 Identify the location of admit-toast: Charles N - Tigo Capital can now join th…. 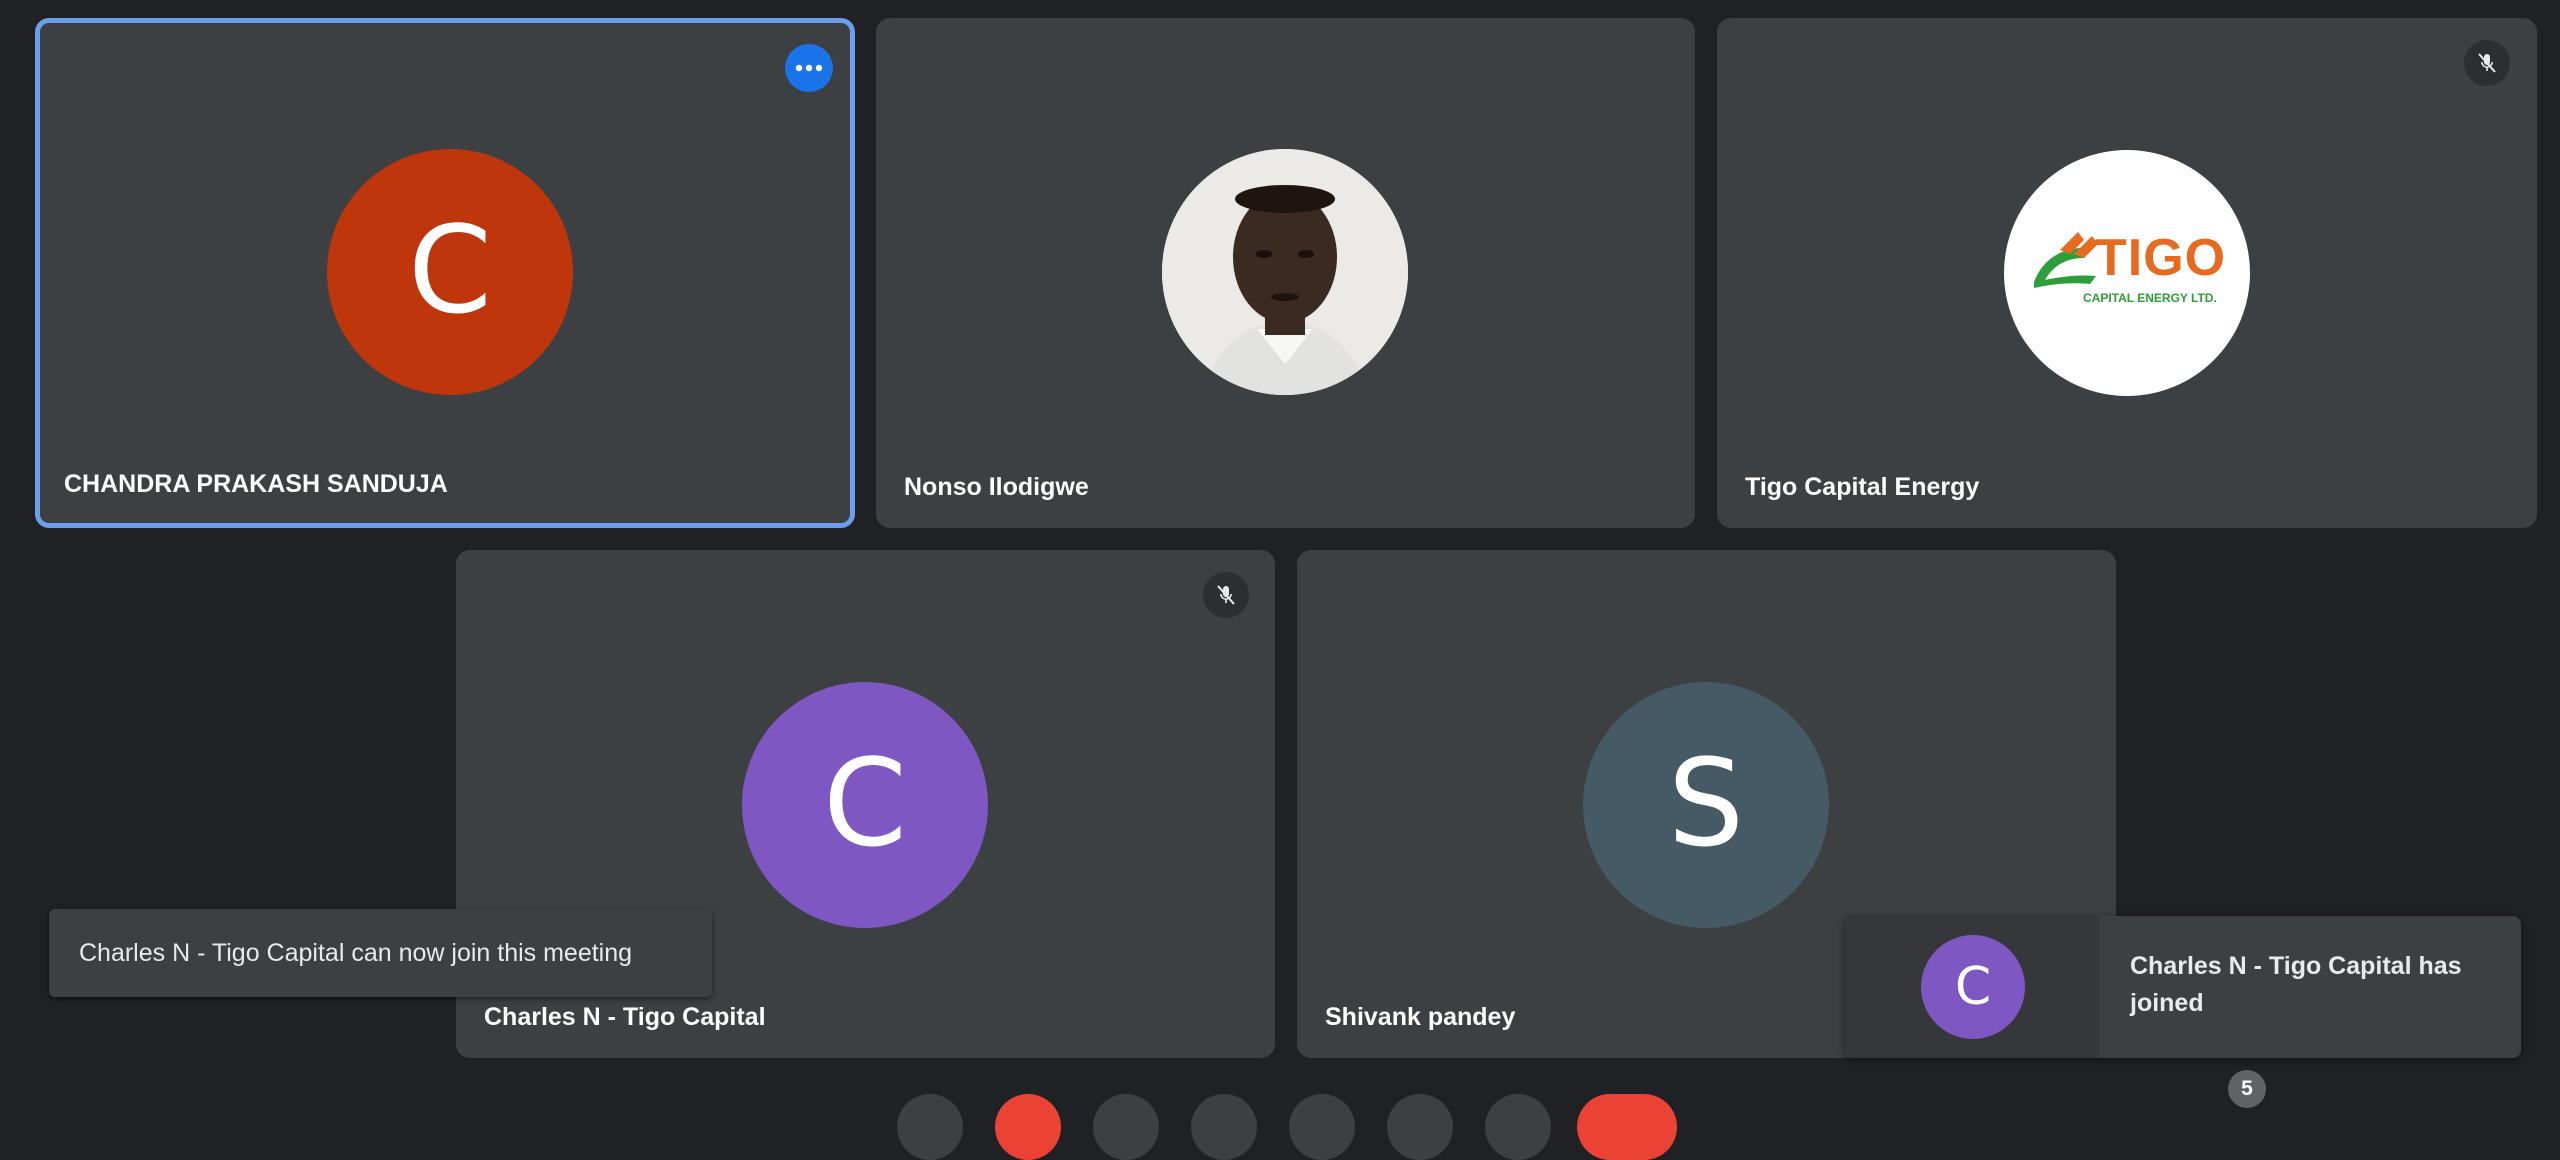
(380, 953).